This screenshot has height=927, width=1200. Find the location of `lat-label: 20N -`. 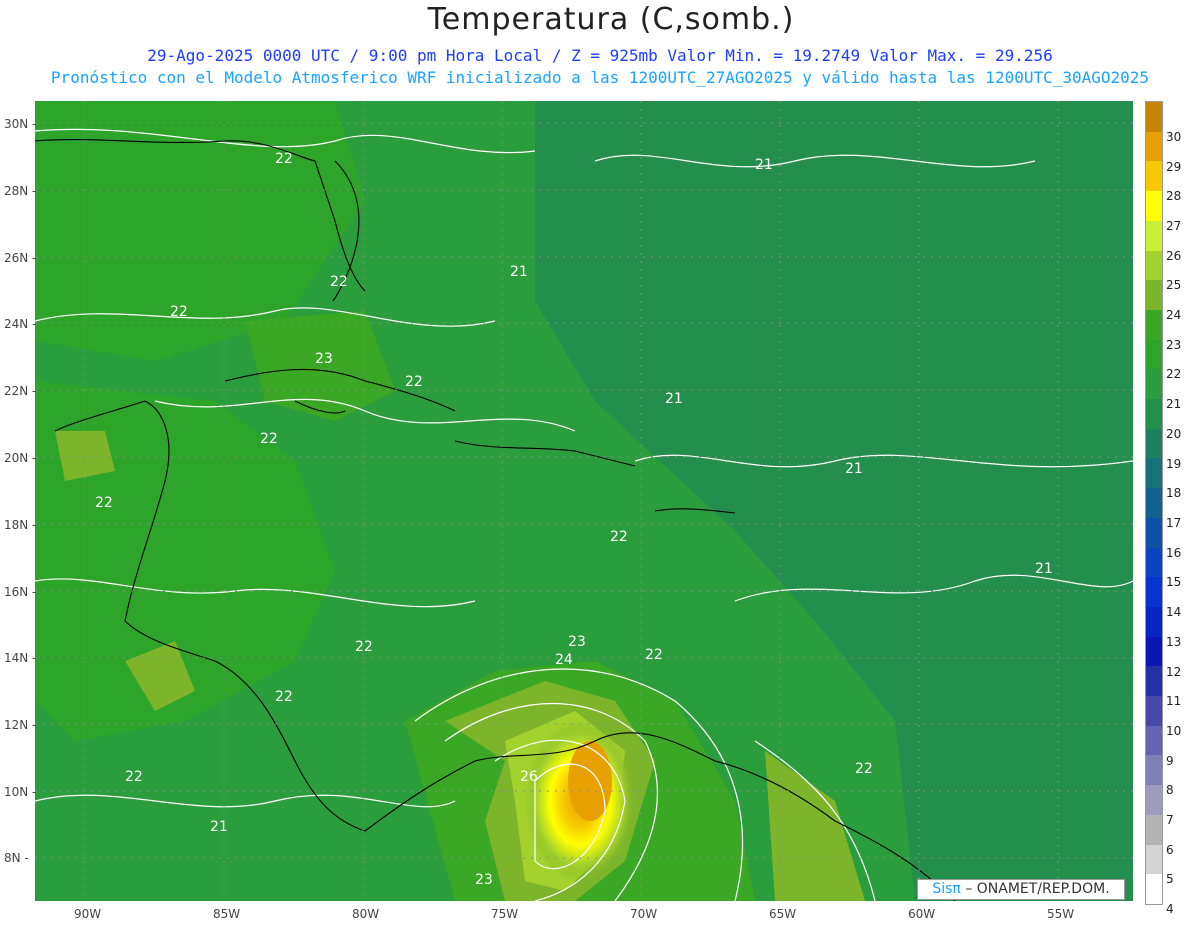

lat-label: 20N - is located at coordinates (20, 458).